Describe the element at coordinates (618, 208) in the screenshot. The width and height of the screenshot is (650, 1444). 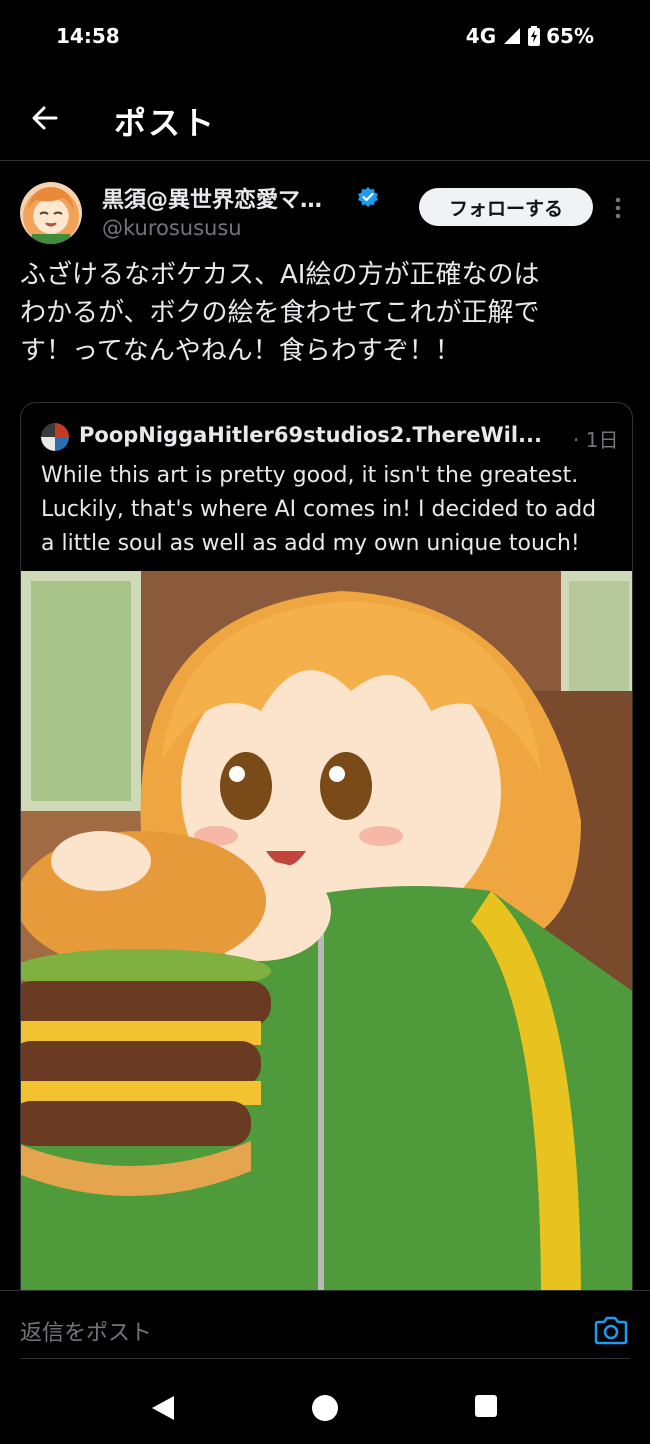
I see `more-icon` at that location.